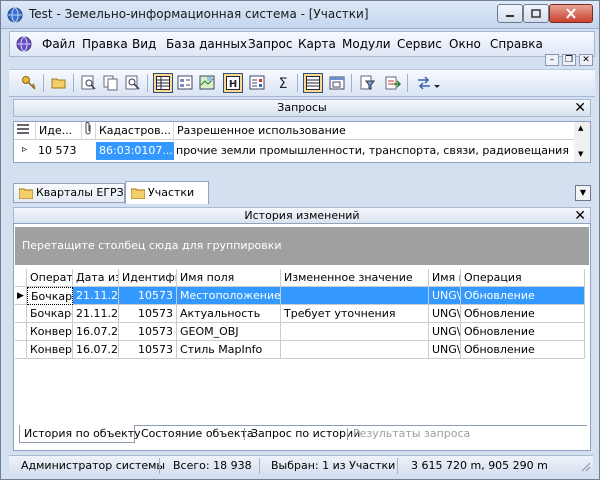  What do you see at coordinates (206, 44) in the screenshot?
I see `menu-database: База данных` at bounding box center [206, 44].